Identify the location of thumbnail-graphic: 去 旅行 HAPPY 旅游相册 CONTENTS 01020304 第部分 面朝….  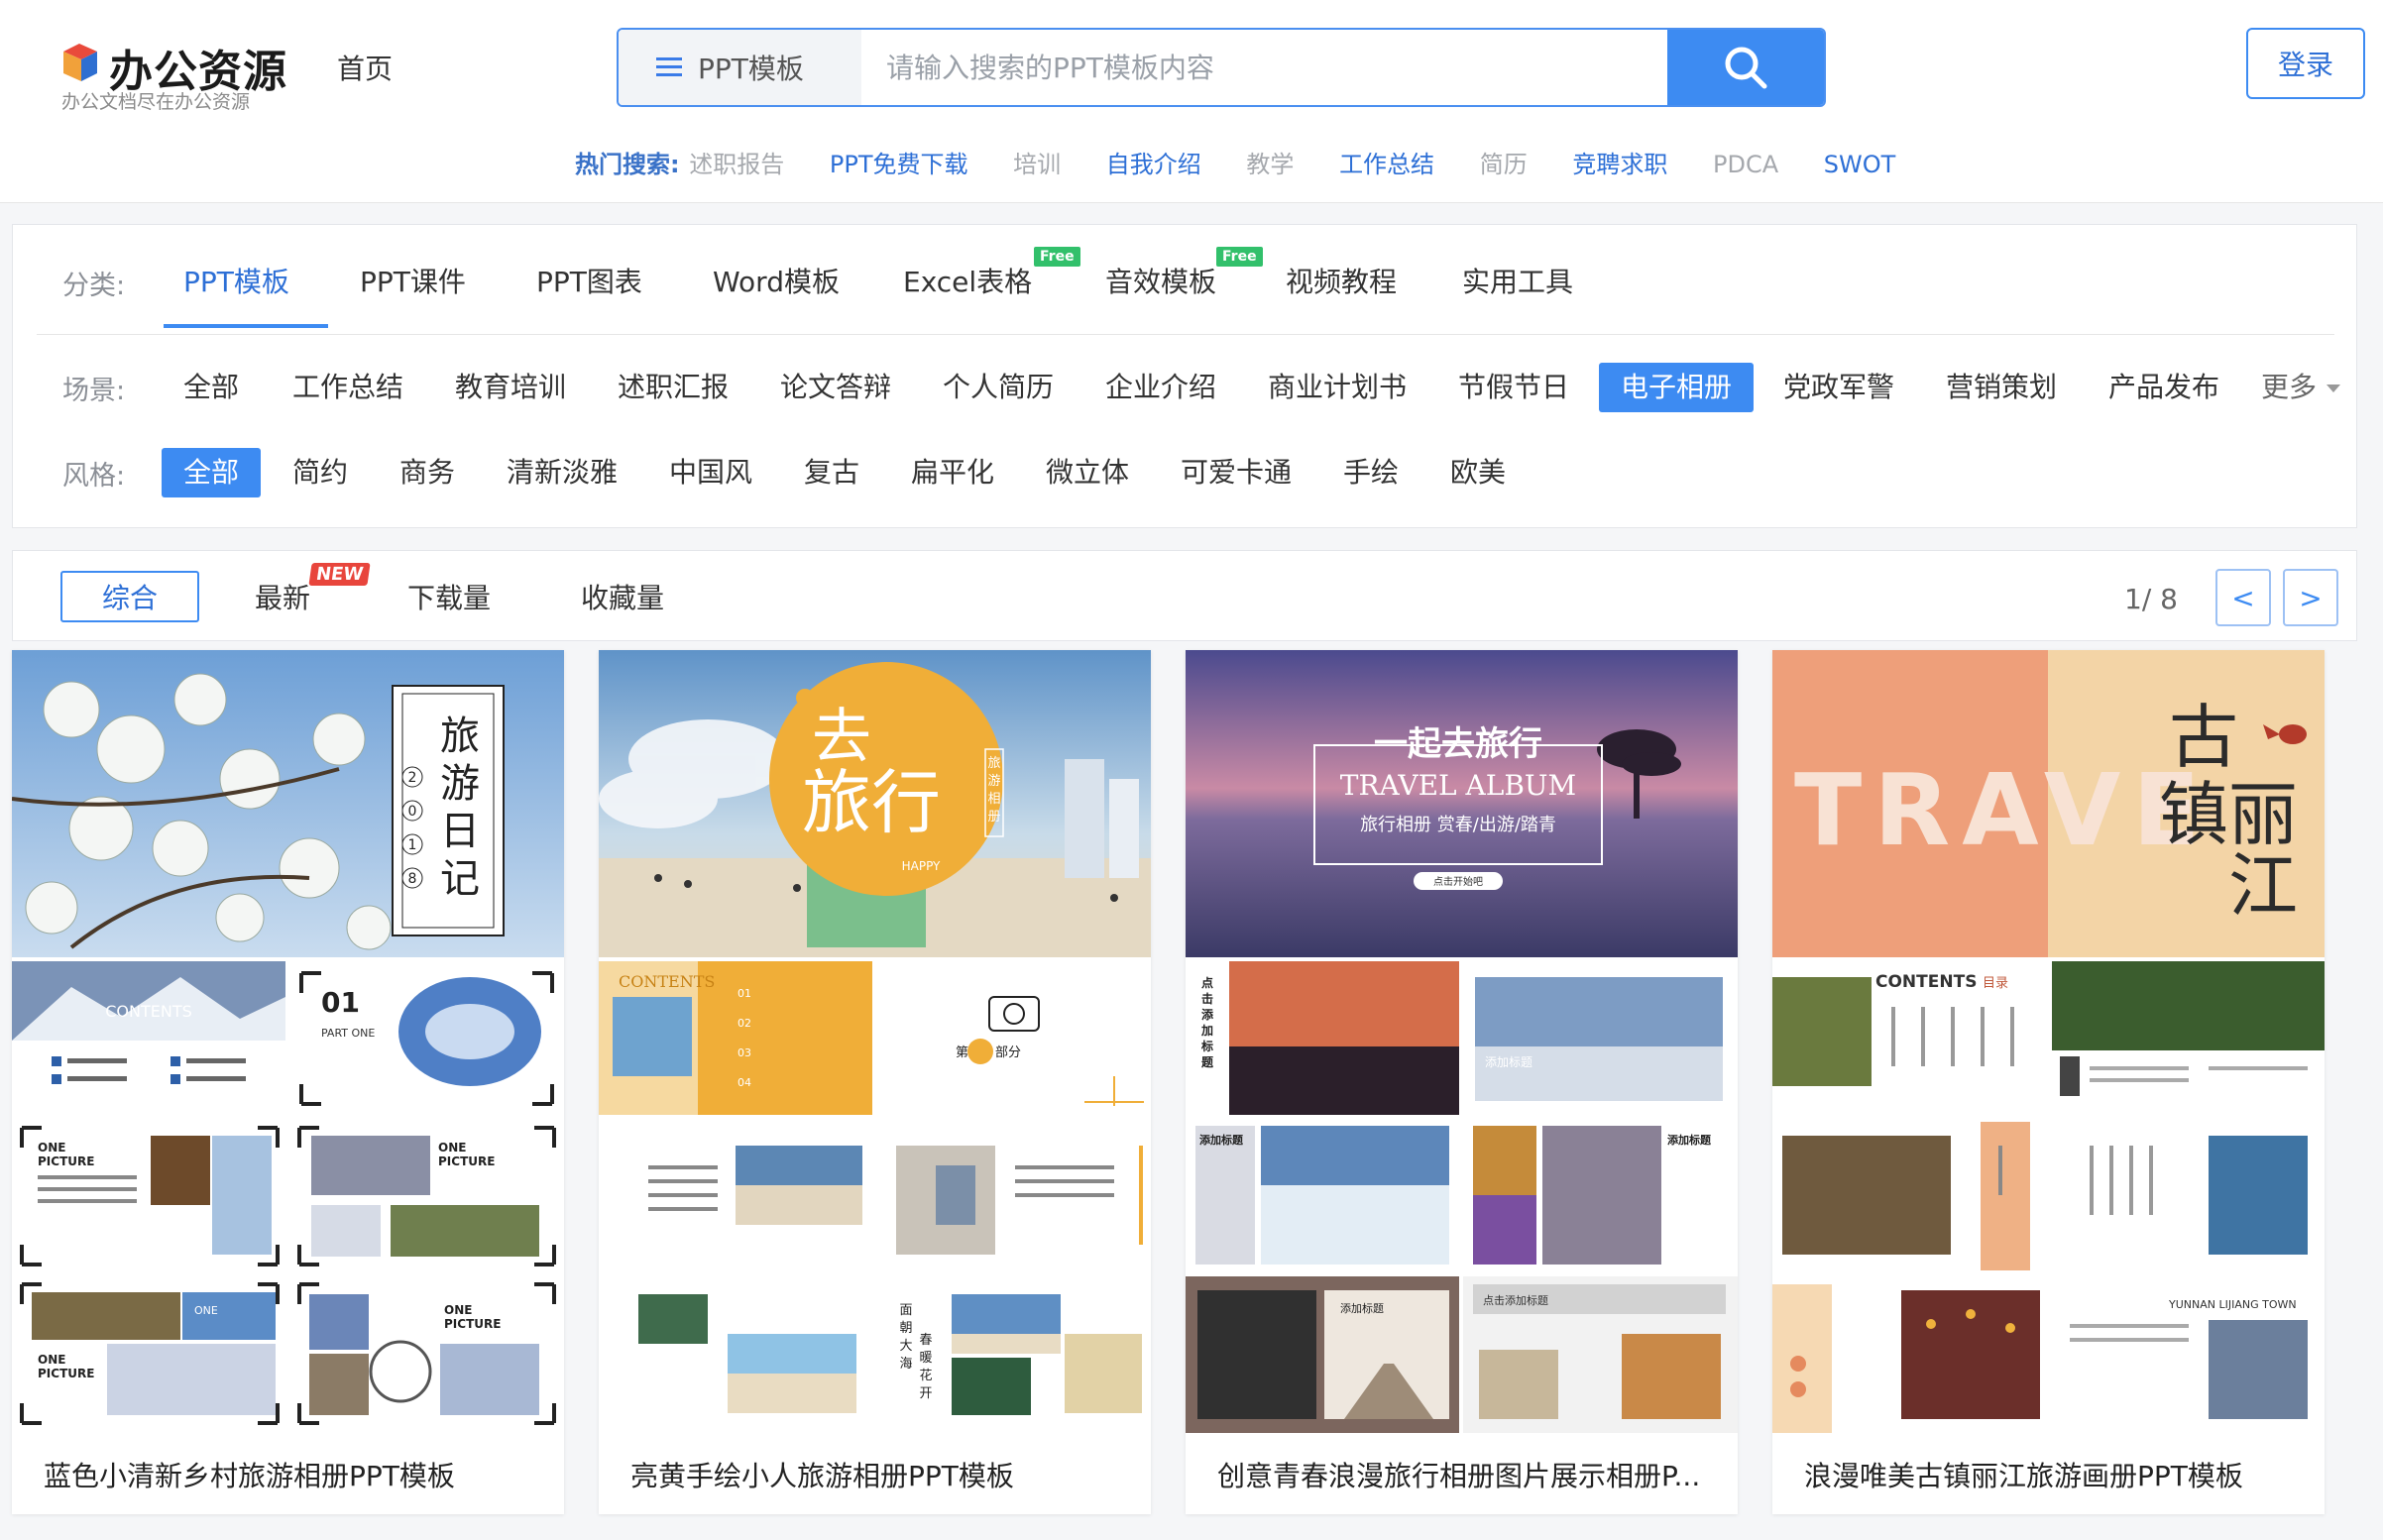
(875, 1041).